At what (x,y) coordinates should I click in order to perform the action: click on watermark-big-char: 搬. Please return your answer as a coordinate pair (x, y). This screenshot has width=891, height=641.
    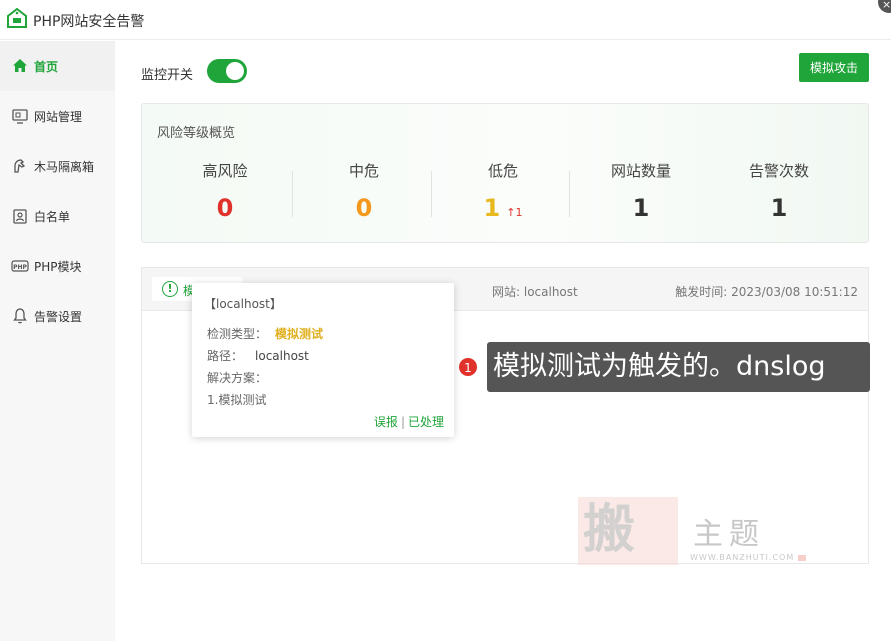
    Looking at the image, I should click on (609, 529).